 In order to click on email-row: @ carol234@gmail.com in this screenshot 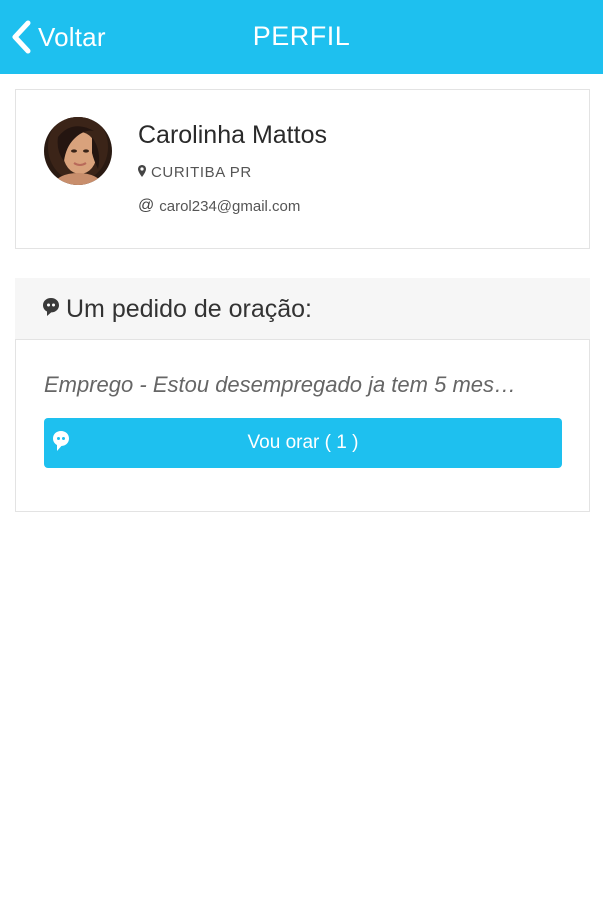, I will do `click(219, 206)`.